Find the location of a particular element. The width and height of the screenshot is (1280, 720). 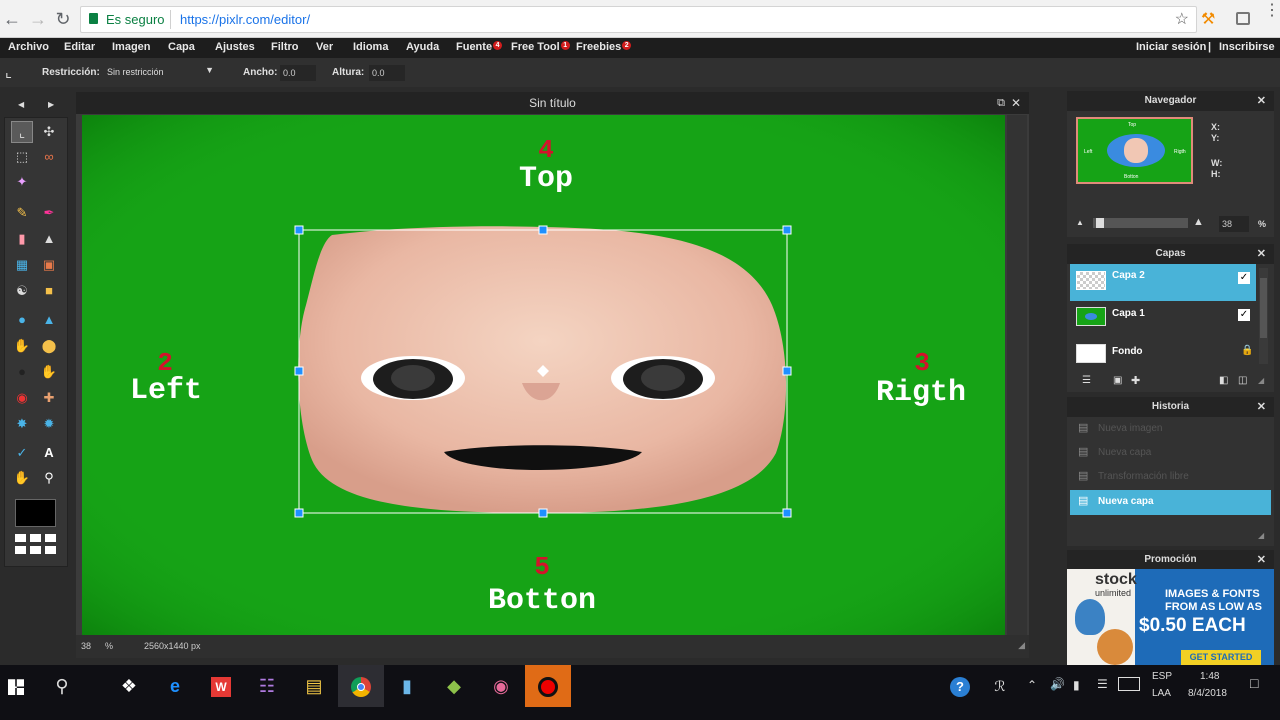

chevron-up-icon: ⌃ is located at coordinates (1032, 685).